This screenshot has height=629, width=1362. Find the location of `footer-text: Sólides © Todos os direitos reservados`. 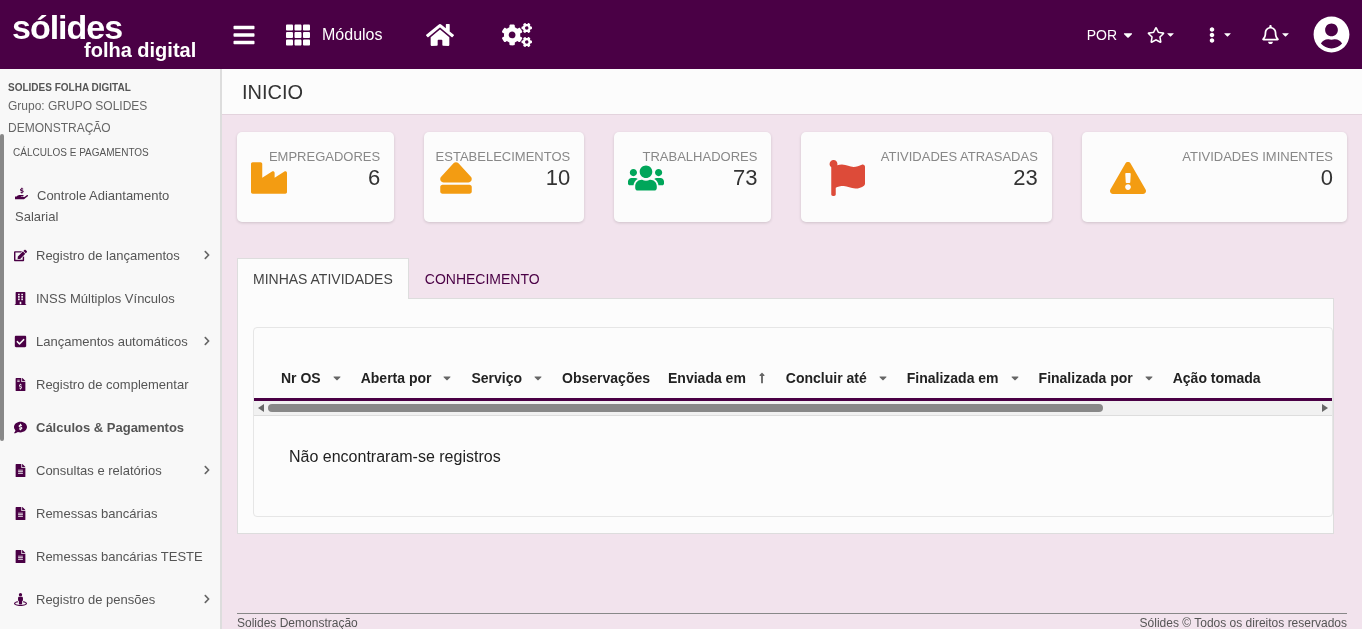

footer-text: Sólides © Todos os direitos reservados is located at coordinates (1243, 622).